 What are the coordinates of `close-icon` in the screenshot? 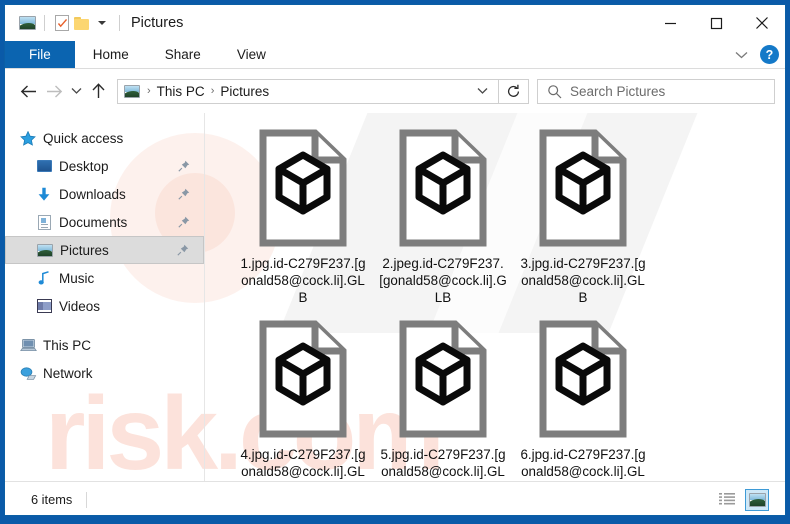 It's located at (762, 23).